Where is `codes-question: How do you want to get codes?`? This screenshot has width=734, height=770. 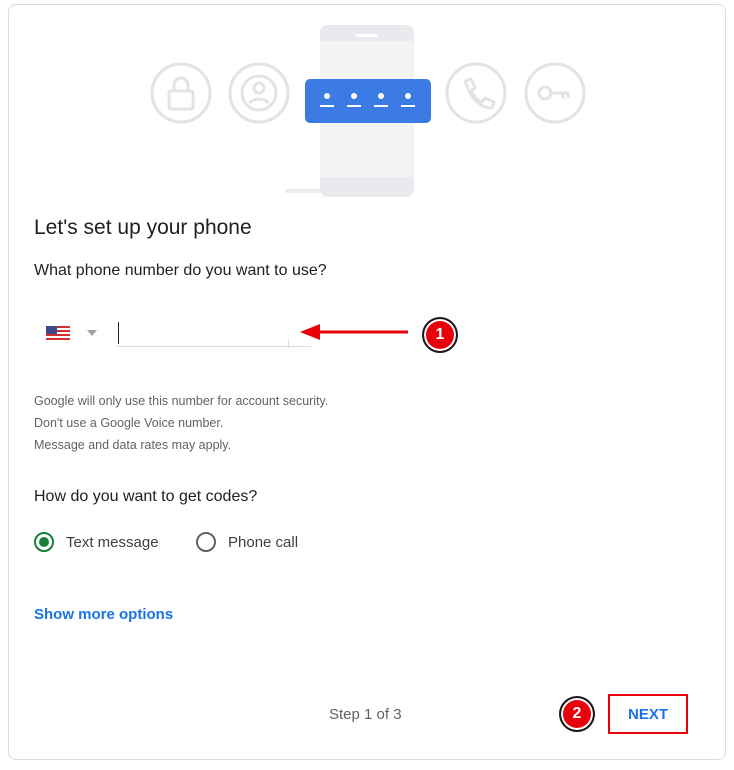
codes-question: How do you want to get codes? is located at coordinates (146, 496).